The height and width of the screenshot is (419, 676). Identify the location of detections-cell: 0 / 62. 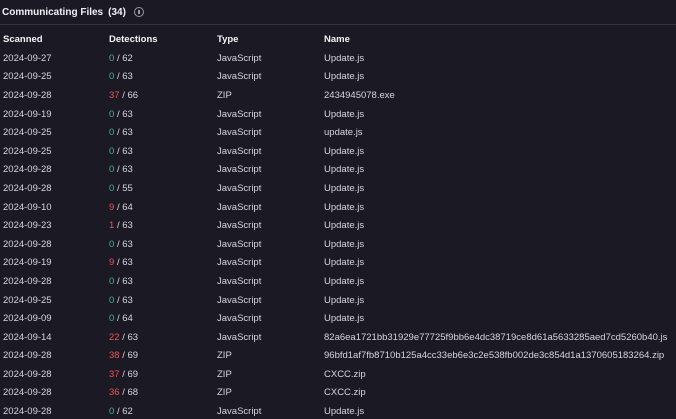
(163, 58).